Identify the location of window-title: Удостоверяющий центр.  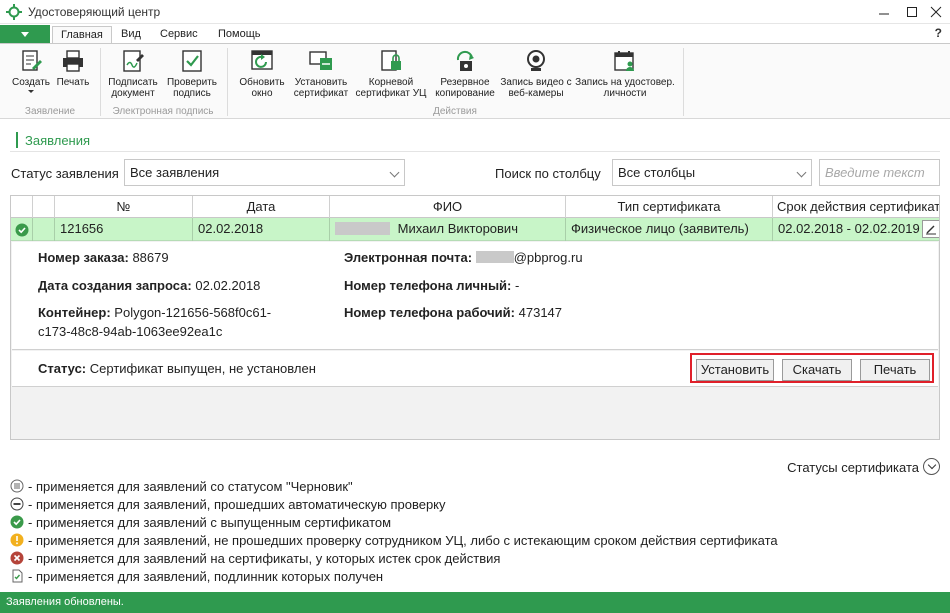
(94, 11).